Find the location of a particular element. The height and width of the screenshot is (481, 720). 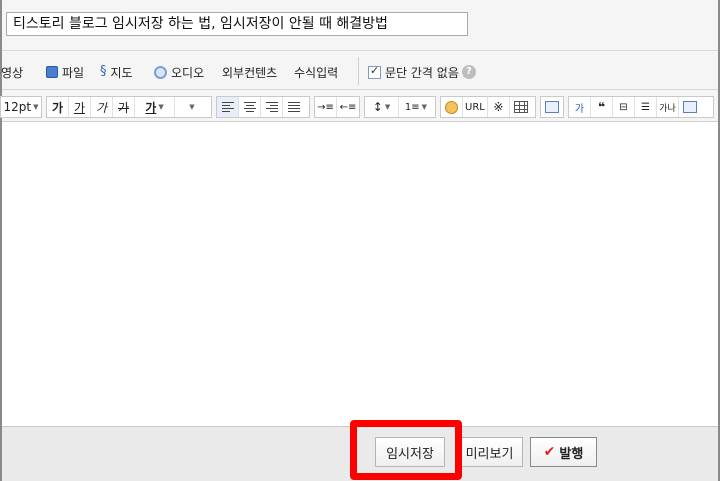

more-line-icon: ☰ is located at coordinates (645, 107).